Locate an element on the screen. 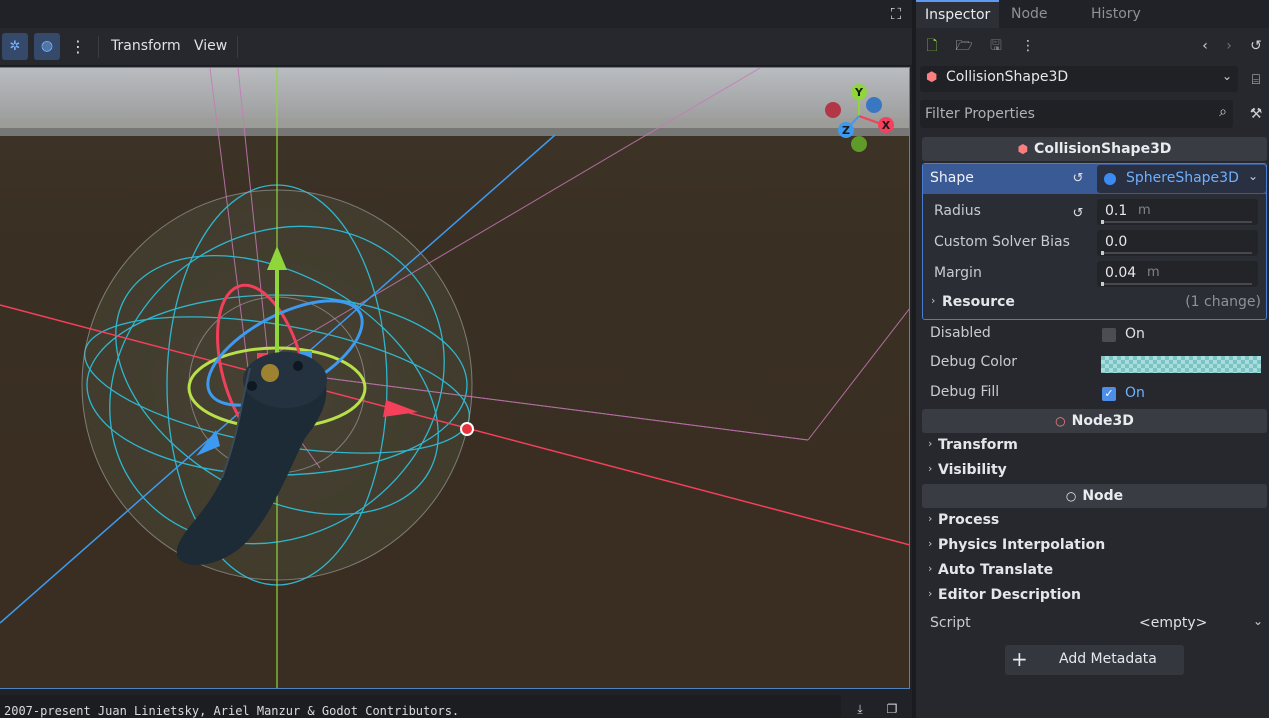  copy-icon: ❐ is located at coordinates (892, 709).